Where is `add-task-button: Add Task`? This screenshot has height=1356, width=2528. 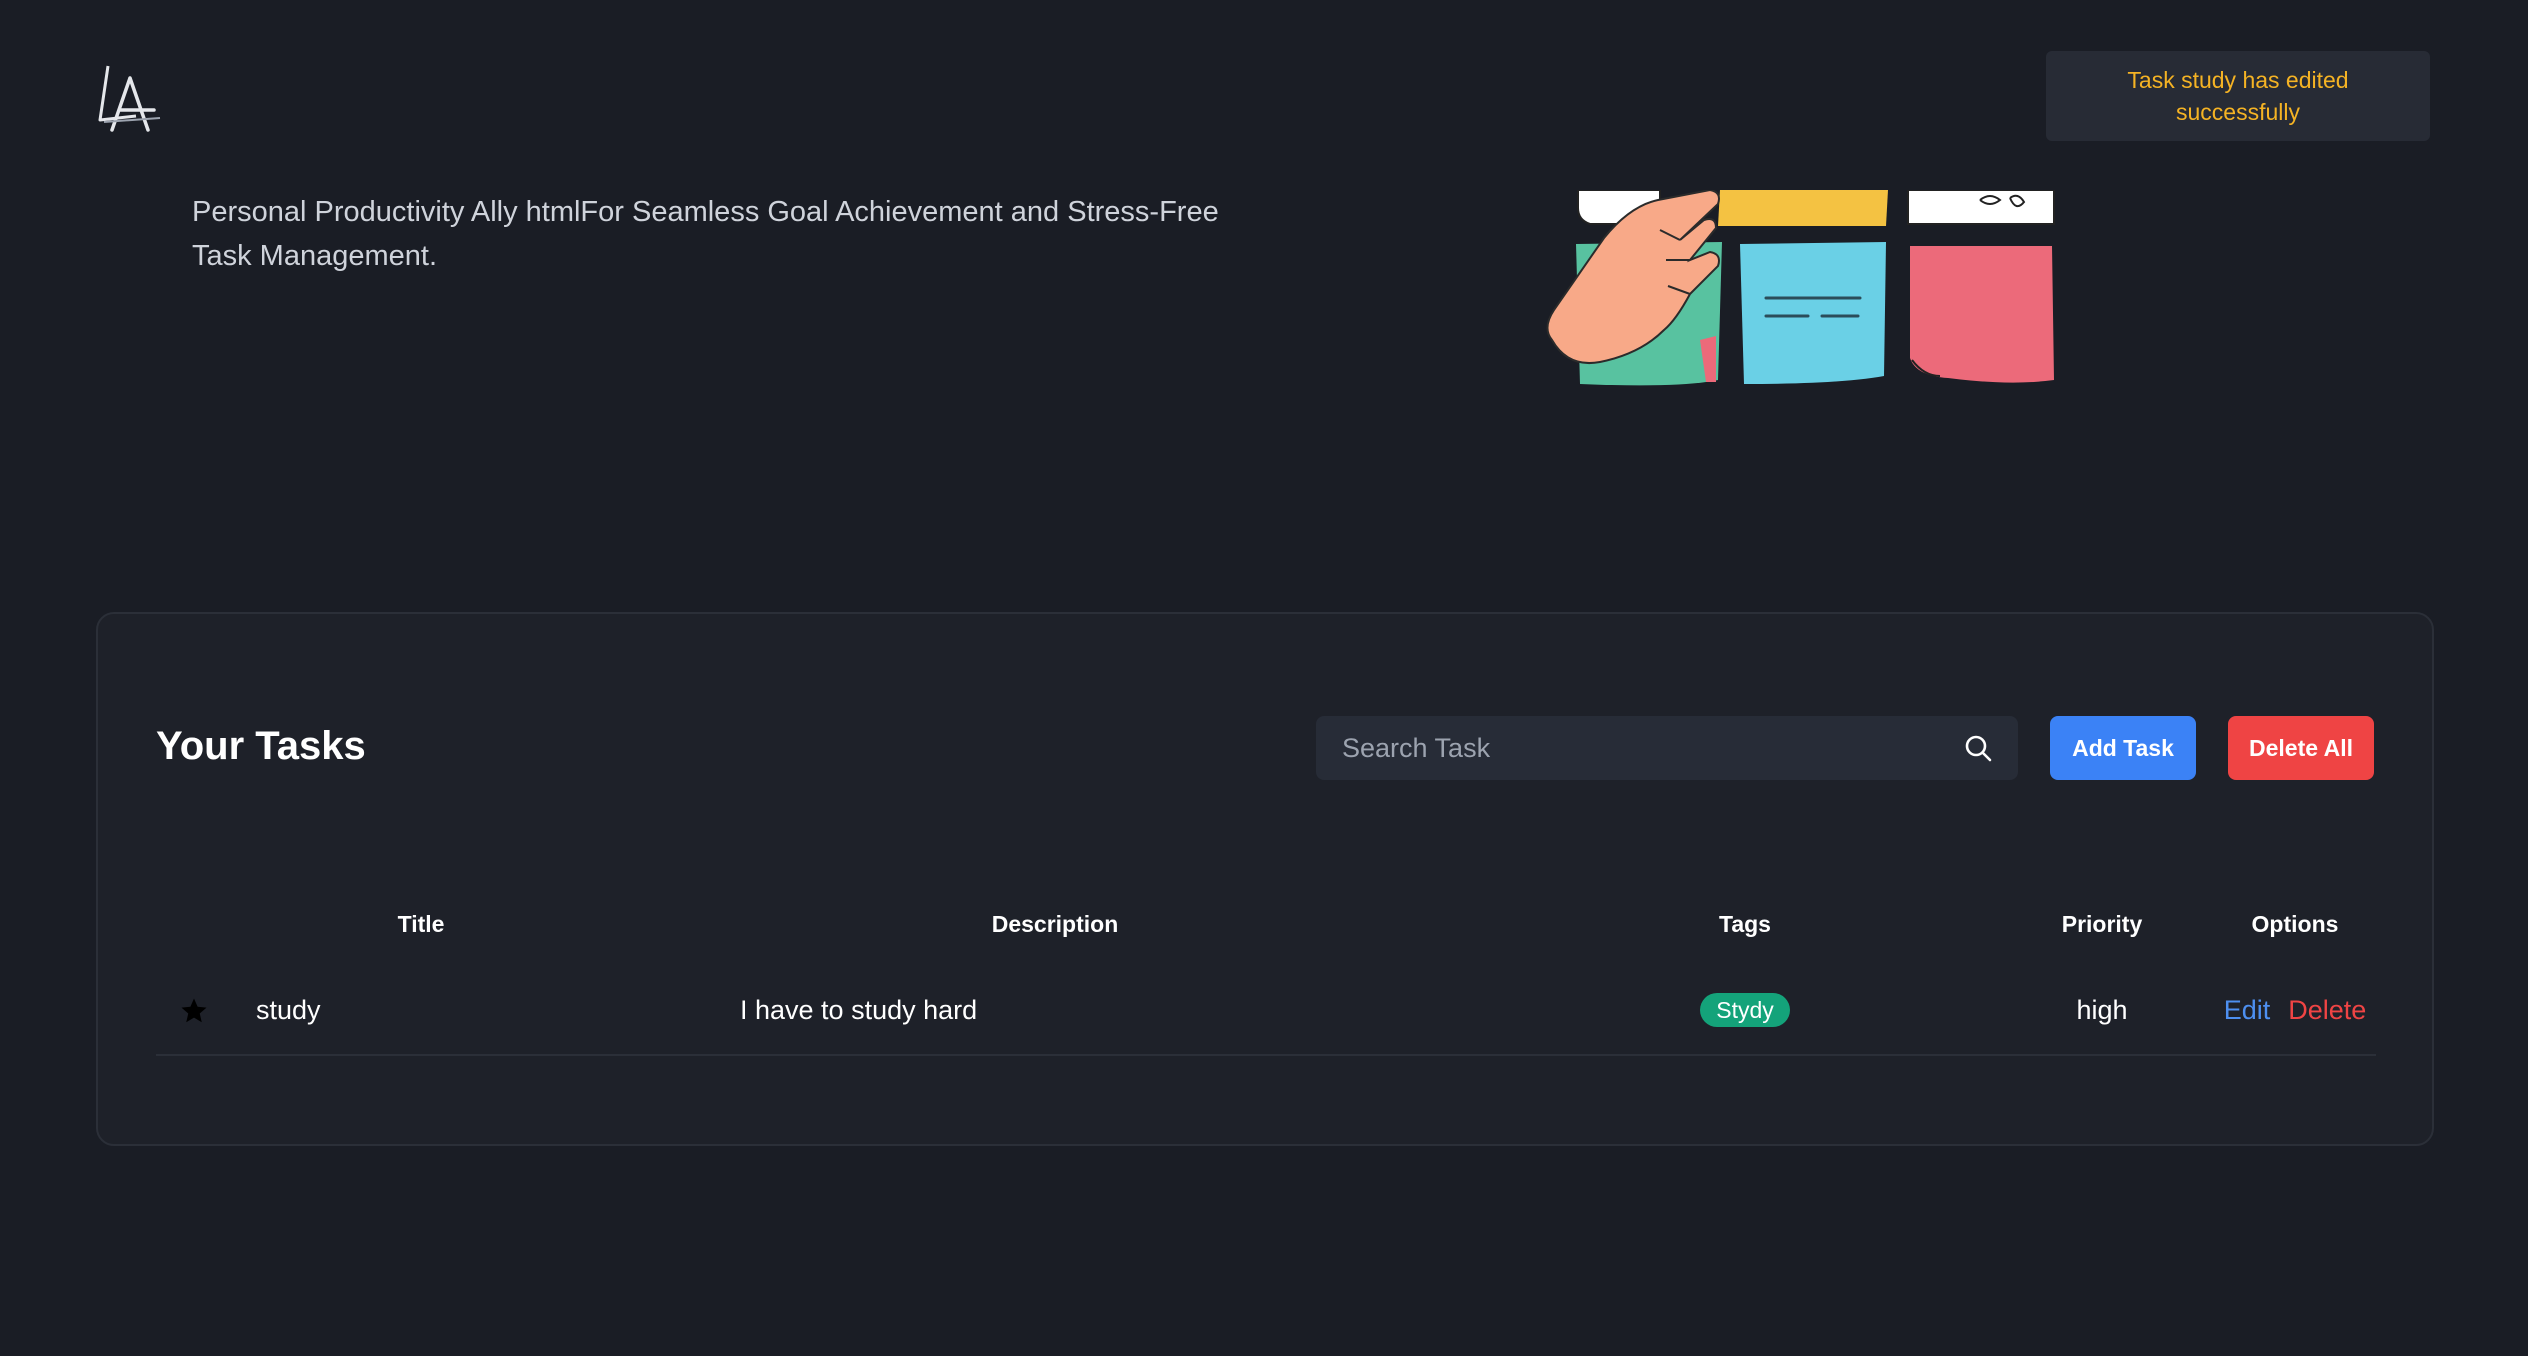 add-task-button: Add Task is located at coordinates (2123, 748).